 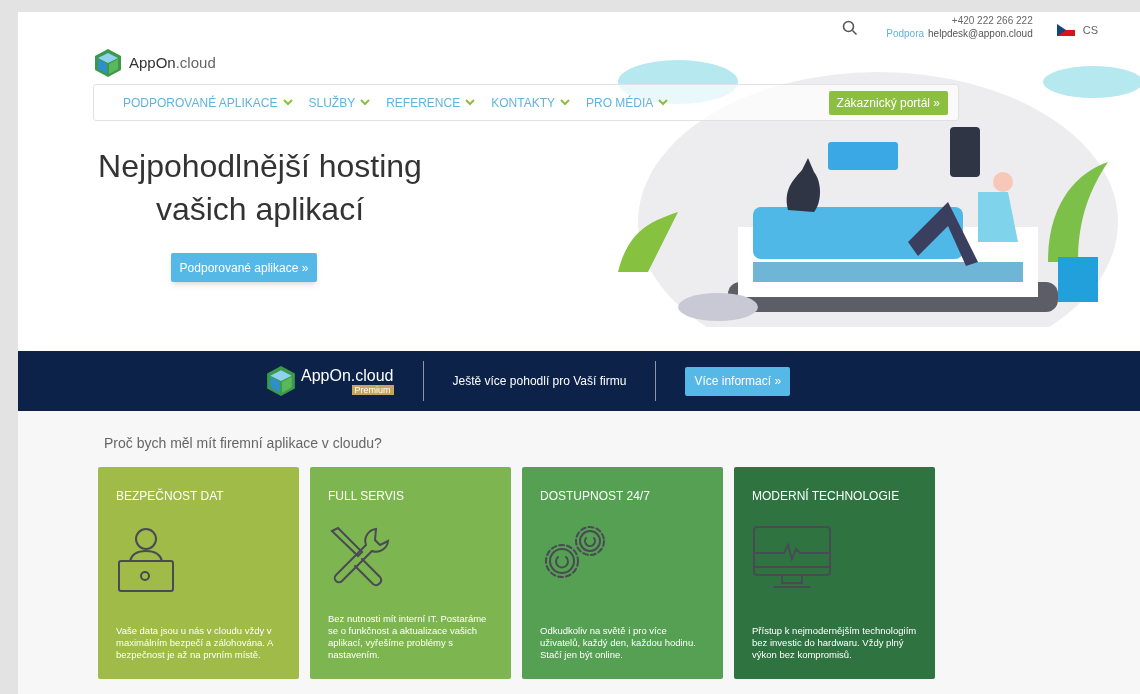 I want to click on nav-menu-item: REFERENCE, so click(x=431, y=102).